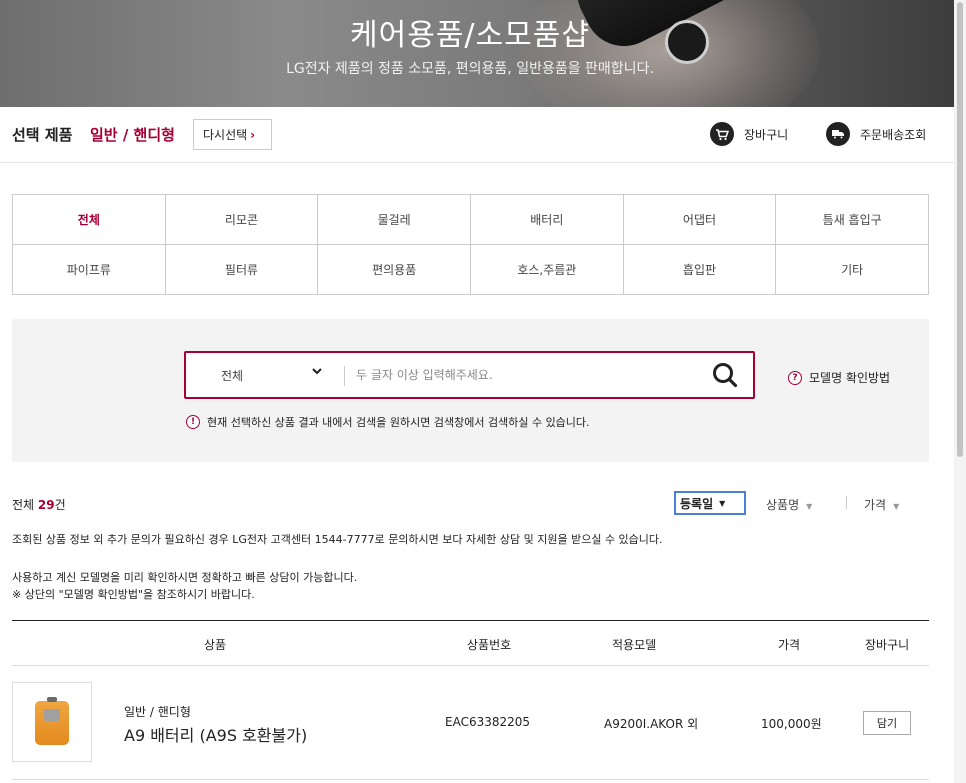 This screenshot has height=783, width=966. What do you see at coordinates (185, 577) in the screenshot?
I see `model-check-line1: 사용하고 계신 모델명을 미리 확인하시면 정확하고 빠른 상담이 가능합니다.` at bounding box center [185, 577].